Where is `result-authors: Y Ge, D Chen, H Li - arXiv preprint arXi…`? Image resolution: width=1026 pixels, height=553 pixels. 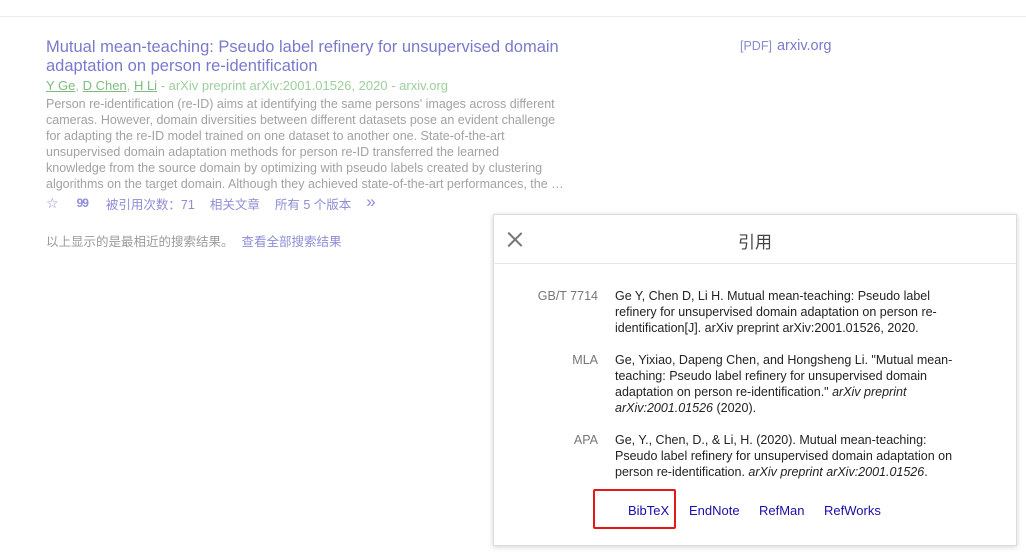 result-authors: Y Ge, D Chen, H Li - arXiv preprint arXi… is located at coordinates (247, 85).